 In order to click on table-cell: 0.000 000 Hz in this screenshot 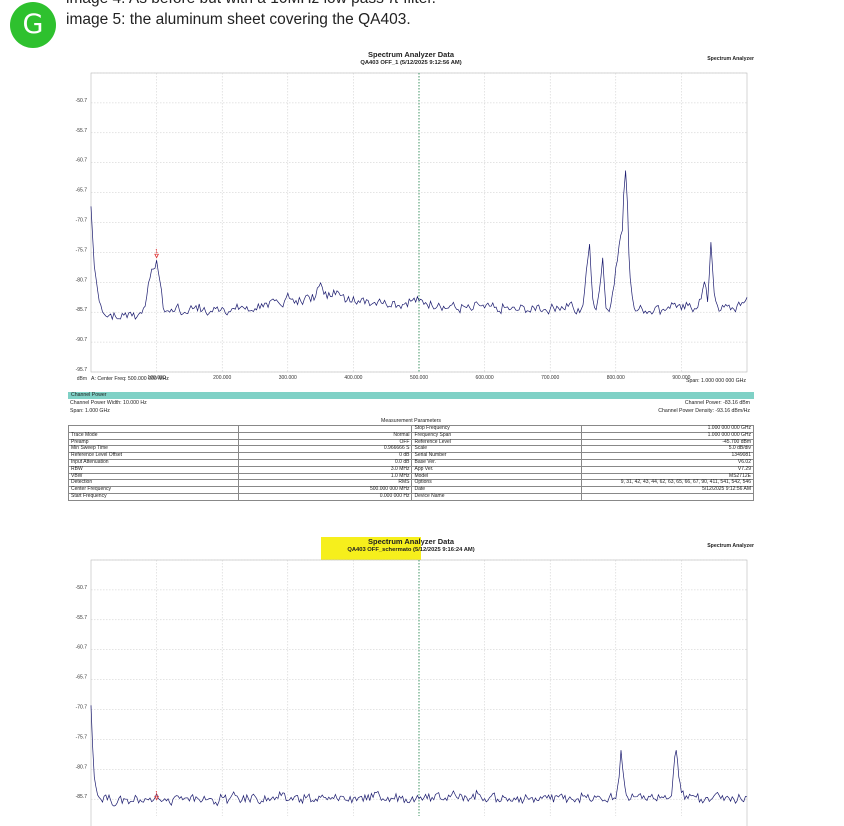, I will do `click(325, 496)`.